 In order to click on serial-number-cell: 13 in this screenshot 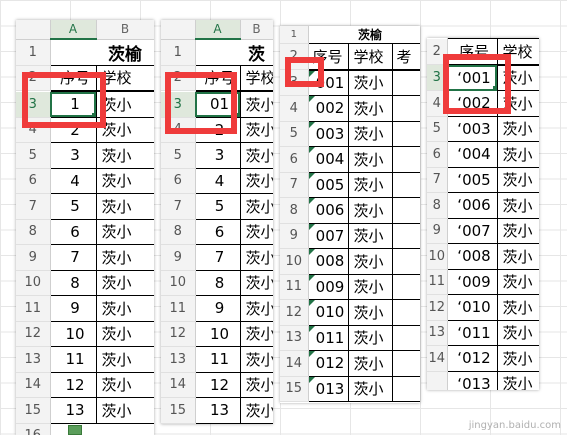, I will do `click(73, 410)`.